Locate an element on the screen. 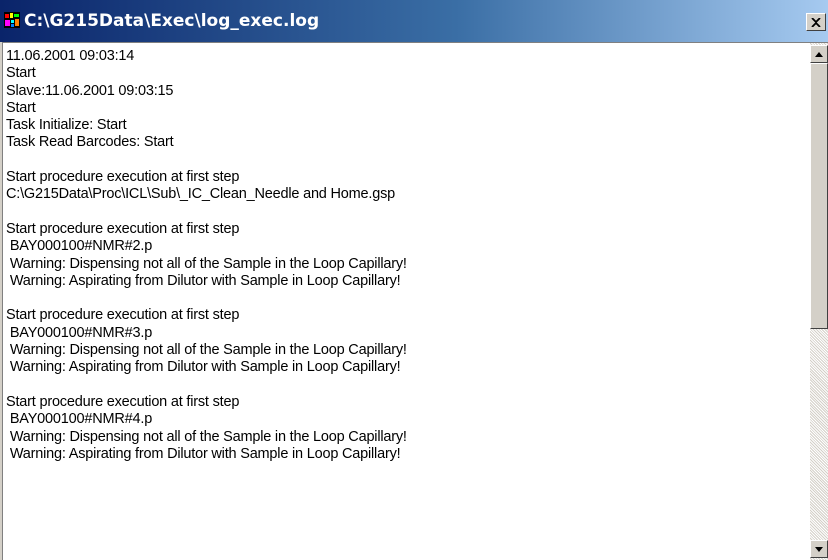 This screenshot has width=828, height=560. title-bar: C:\G215Data\Exec\log_exec.log is located at coordinates (414, 21).